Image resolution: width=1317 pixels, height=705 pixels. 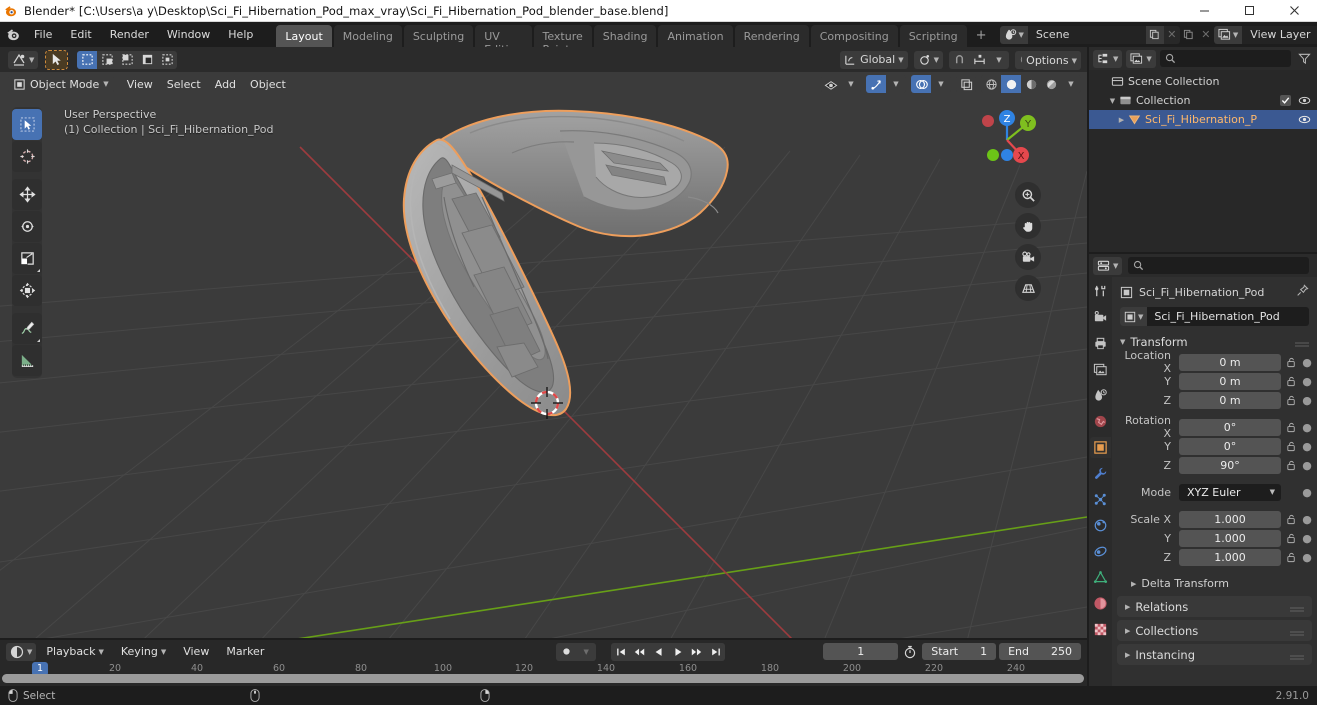 I want to click on material-preview-shading-icon, so click(x=1031, y=84).